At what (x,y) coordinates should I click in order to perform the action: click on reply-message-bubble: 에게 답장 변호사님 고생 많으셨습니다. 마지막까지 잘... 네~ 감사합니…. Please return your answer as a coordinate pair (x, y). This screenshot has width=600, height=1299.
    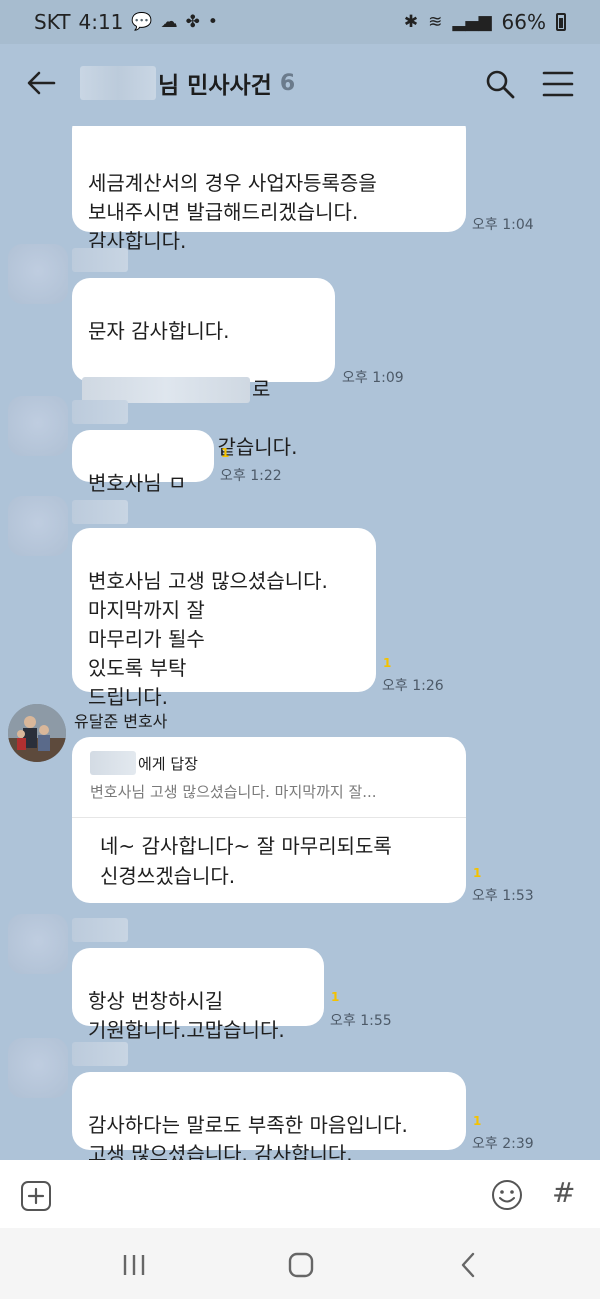
    Looking at the image, I should click on (269, 820).